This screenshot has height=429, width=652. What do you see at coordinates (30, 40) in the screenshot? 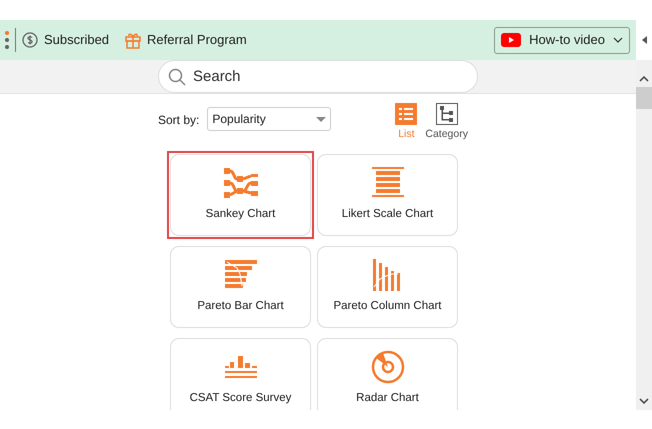
I see `dollar-icon` at bounding box center [30, 40].